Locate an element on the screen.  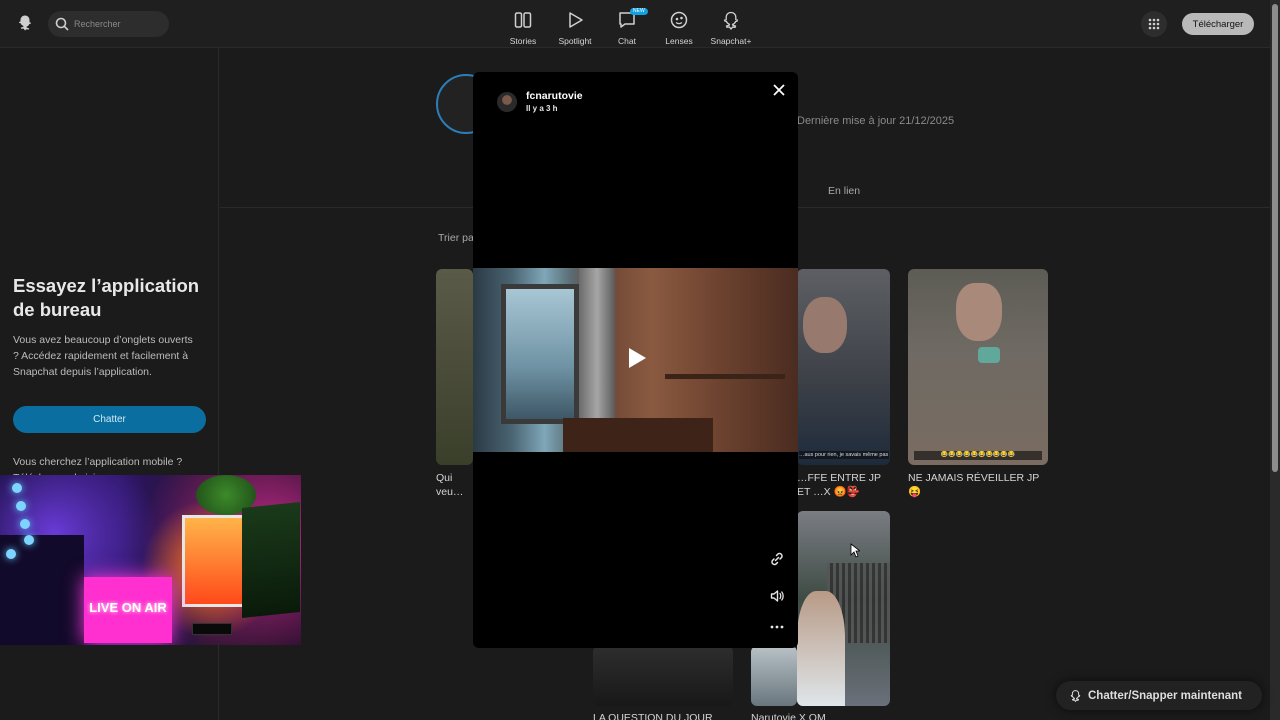
nav-spotlight-label: Spotlight is located at coordinates (575, 41).